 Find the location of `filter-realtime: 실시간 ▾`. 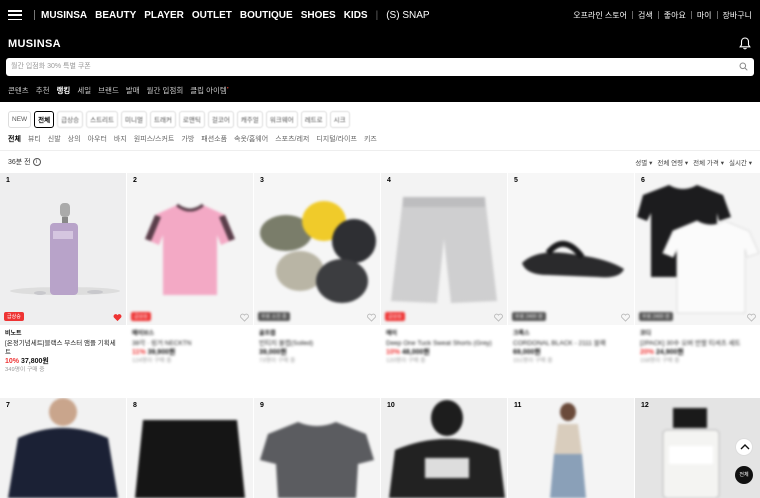

filter-realtime: 실시간 ▾ is located at coordinates (740, 162).